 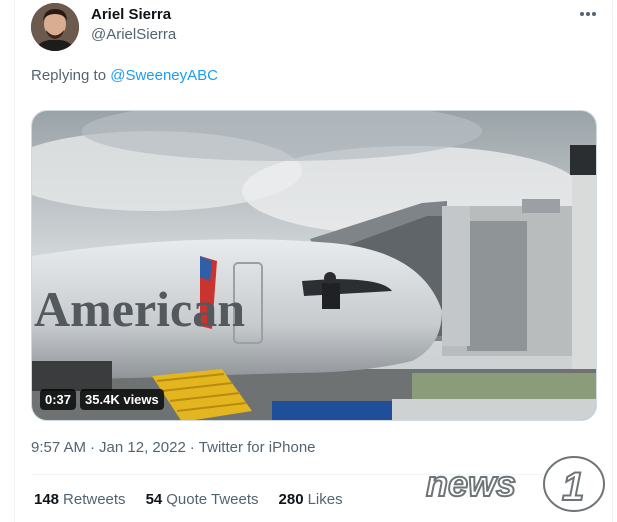 What do you see at coordinates (164, 75) in the screenshot?
I see `reply-mention-link: @SweeneyABC` at bounding box center [164, 75].